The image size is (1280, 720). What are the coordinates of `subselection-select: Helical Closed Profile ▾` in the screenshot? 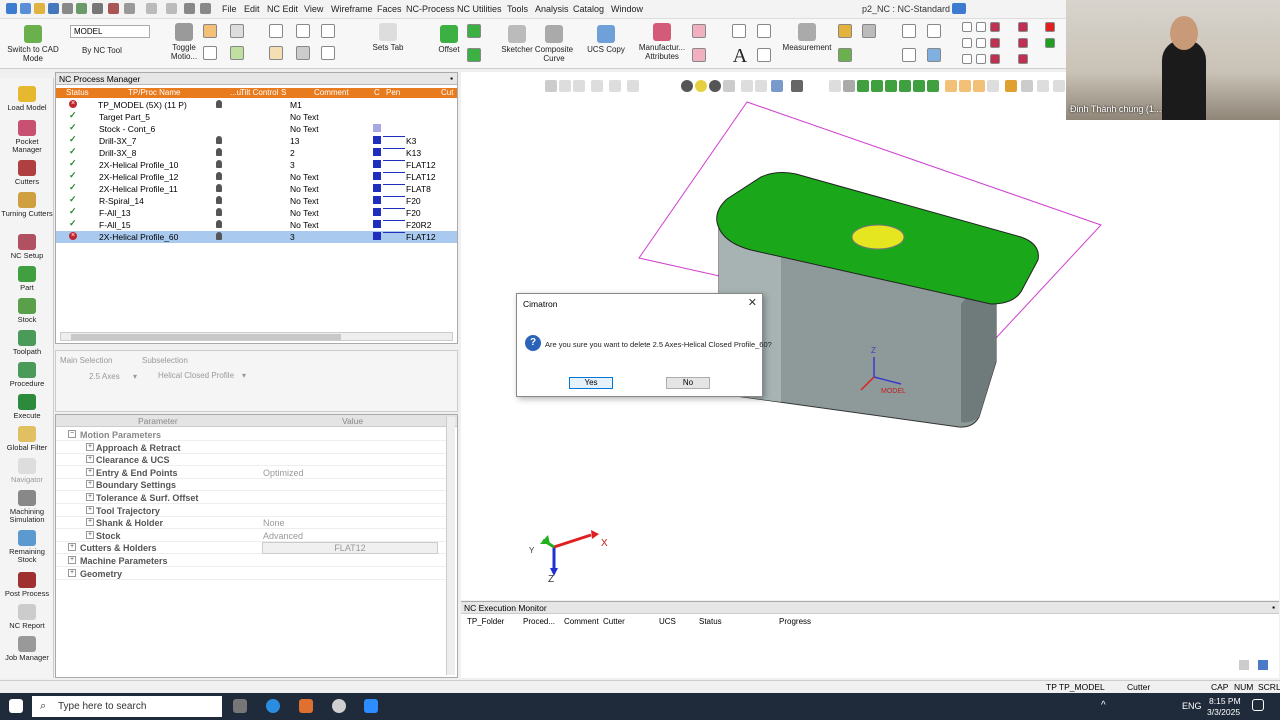 It's located at (194, 376).